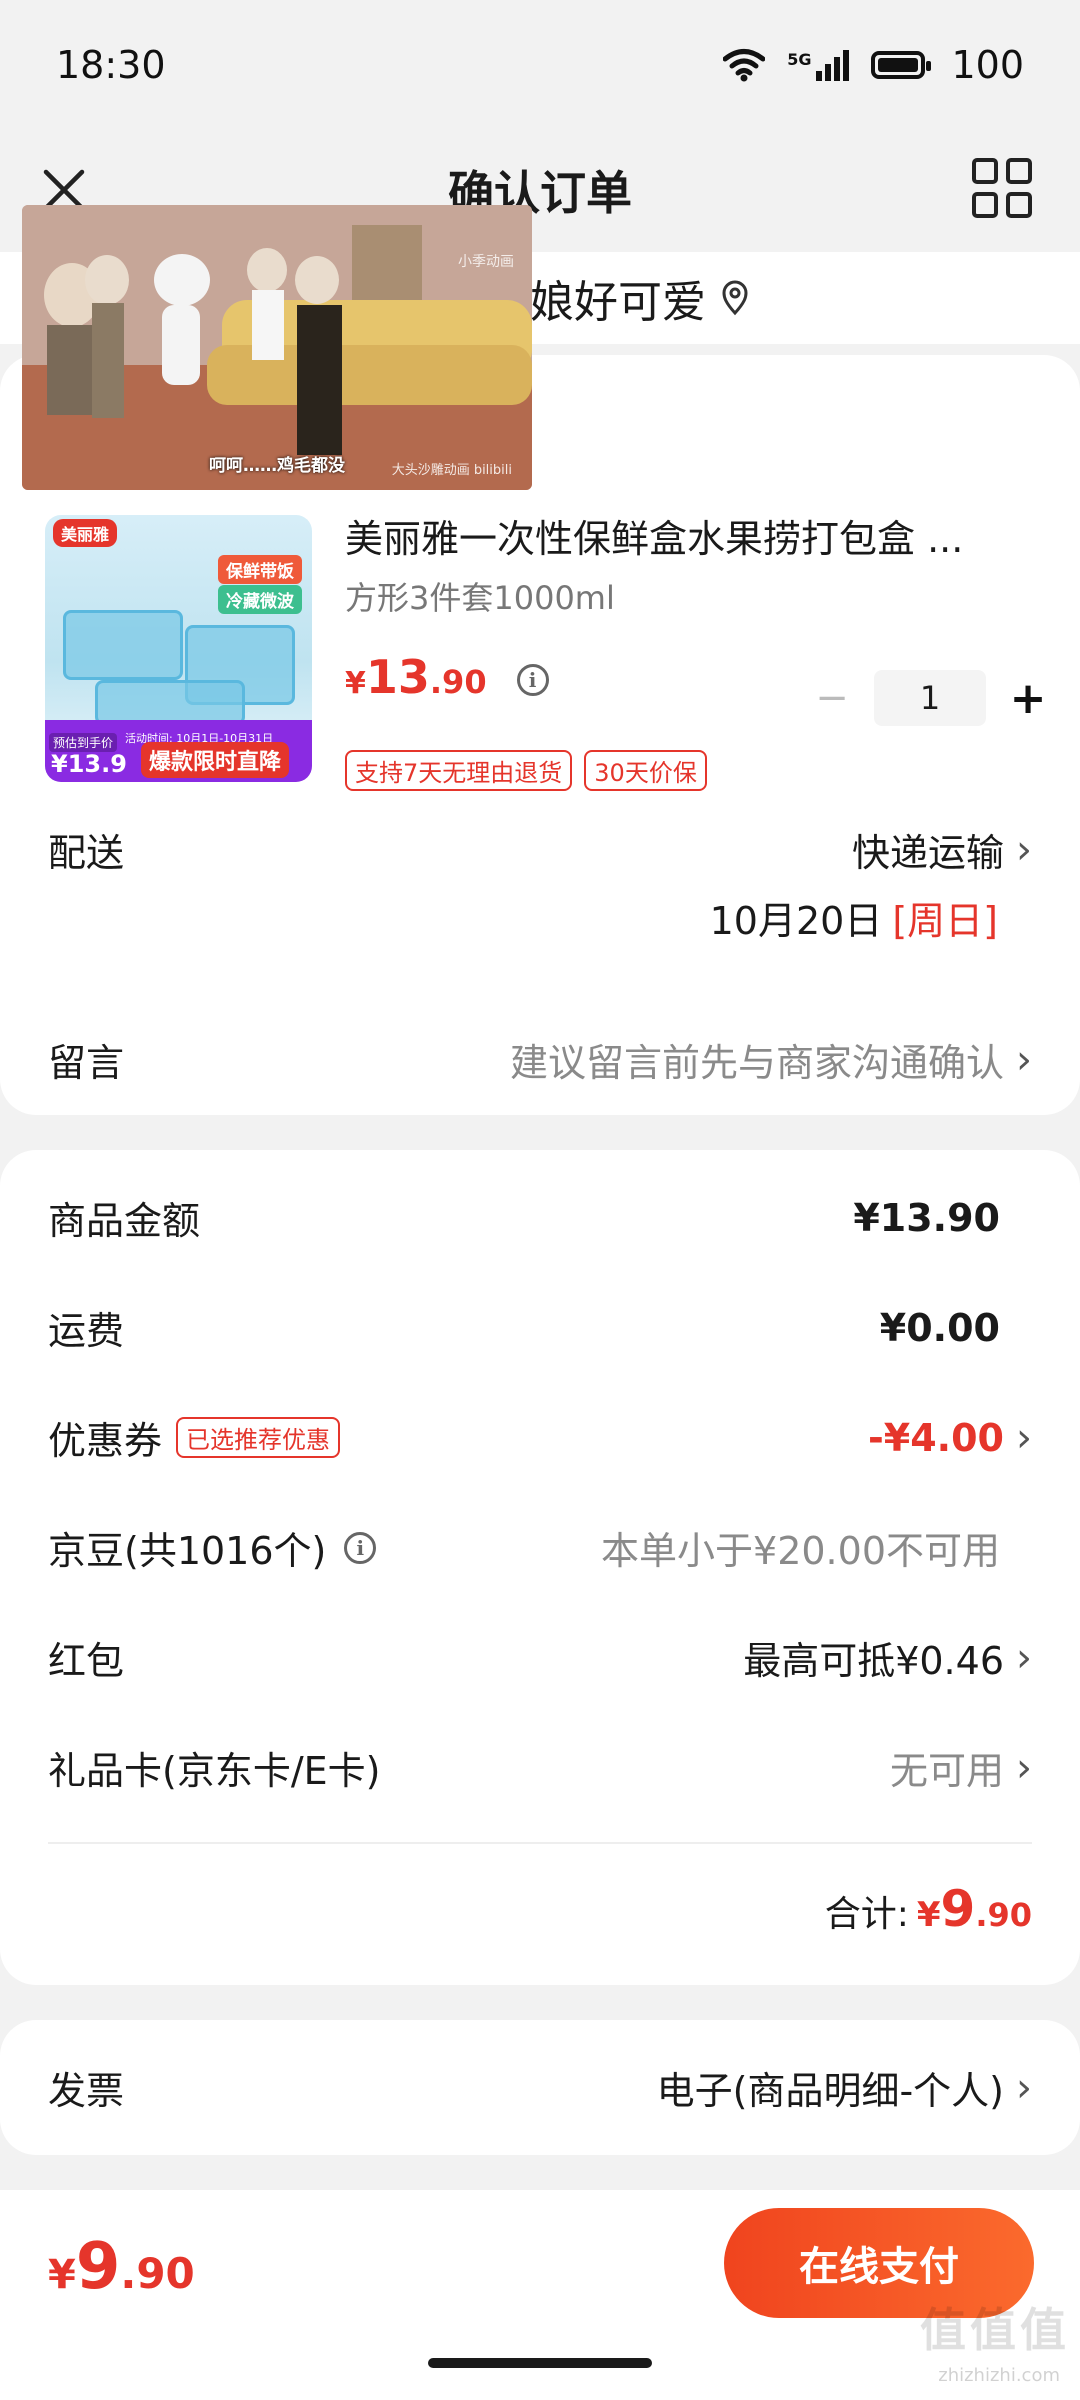 The image size is (1080, 2400). I want to click on price-info-icon: i, so click(532, 680).